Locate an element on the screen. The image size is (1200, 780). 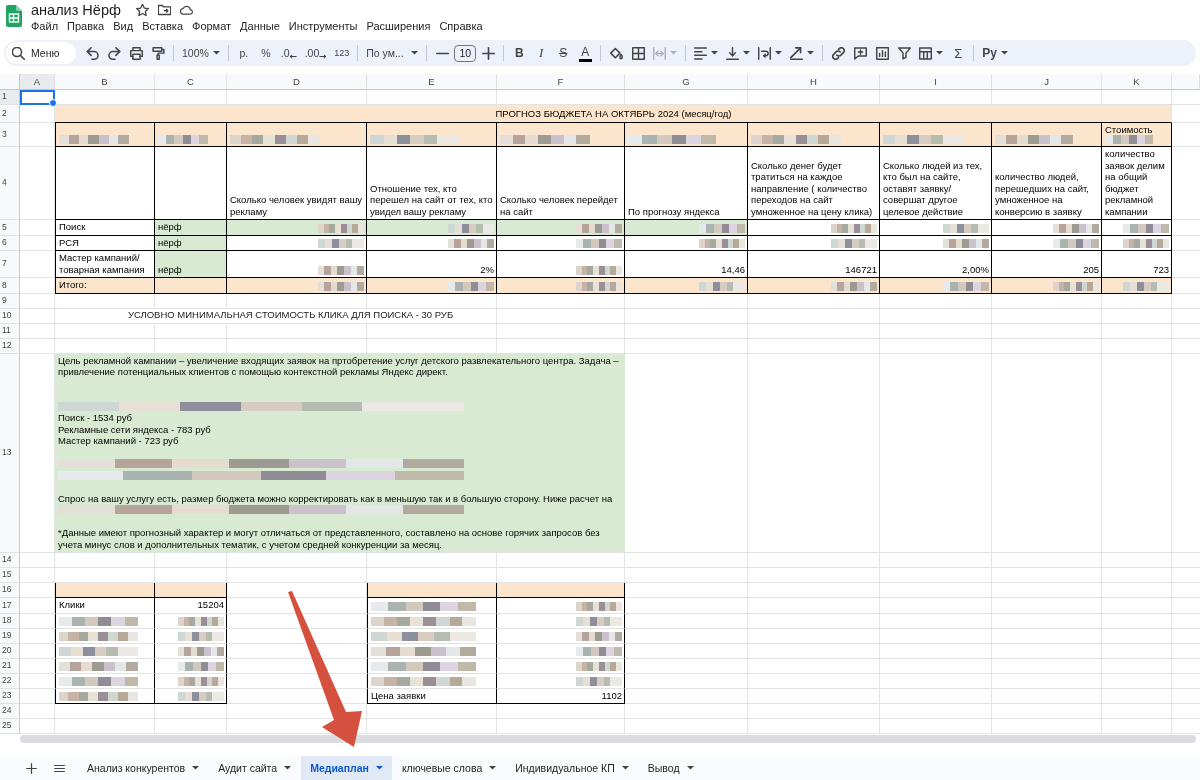
menu-search-button: Меню is located at coordinates (41, 53).